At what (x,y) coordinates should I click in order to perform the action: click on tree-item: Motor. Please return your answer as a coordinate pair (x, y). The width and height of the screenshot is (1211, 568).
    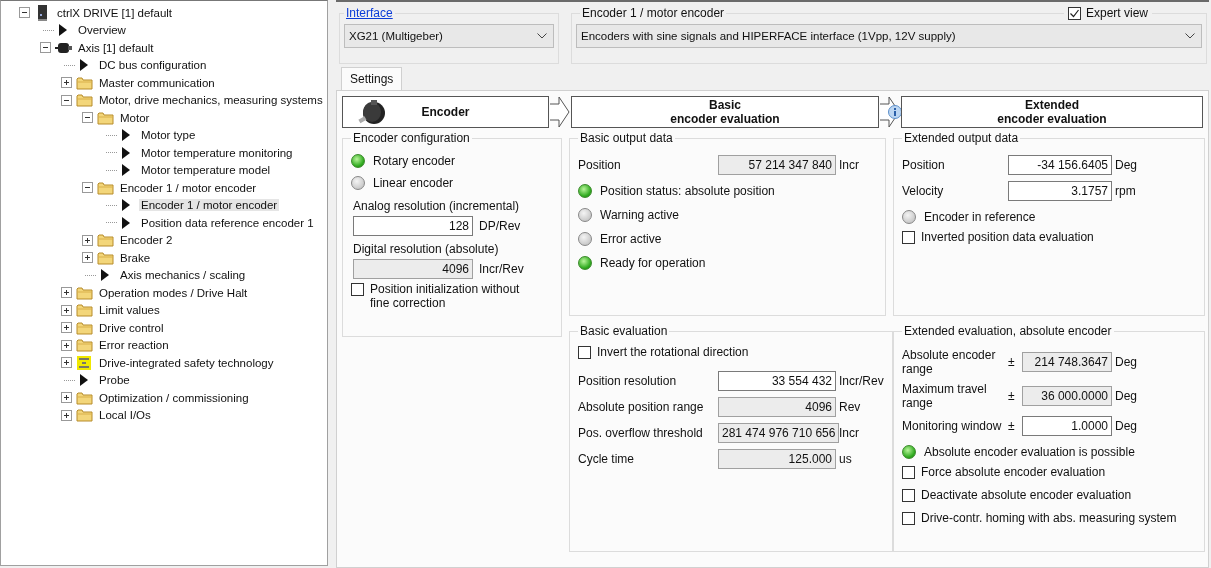
    Looking at the image, I should click on (135, 117).